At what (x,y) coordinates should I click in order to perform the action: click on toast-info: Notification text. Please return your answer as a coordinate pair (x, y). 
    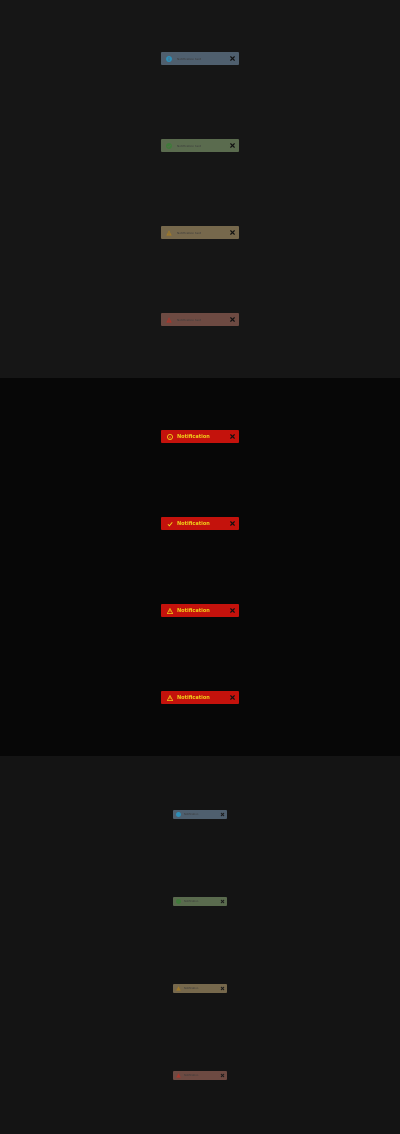
    Looking at the image, I should click on (200, 58).